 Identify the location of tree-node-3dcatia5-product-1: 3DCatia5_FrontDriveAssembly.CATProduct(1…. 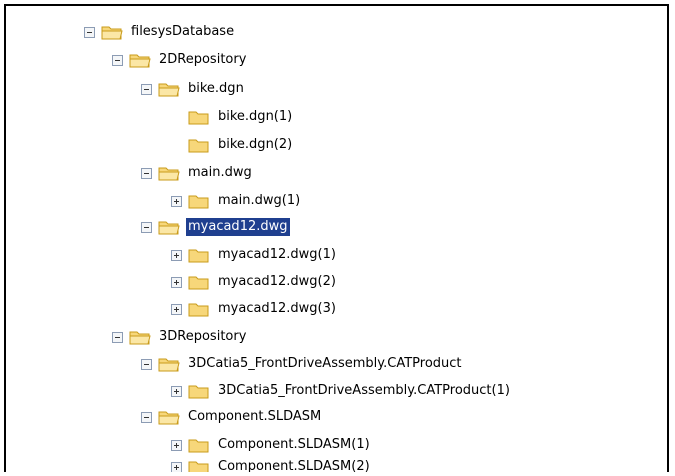
(341, 391).